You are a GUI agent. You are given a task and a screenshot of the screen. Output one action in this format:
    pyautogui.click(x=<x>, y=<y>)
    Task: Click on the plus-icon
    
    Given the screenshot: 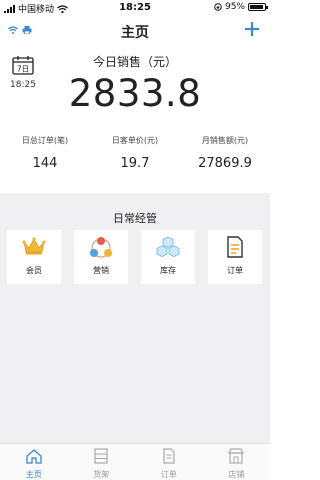 What is the action you would take?
    pyautogui.click(x=252, y=29)
    